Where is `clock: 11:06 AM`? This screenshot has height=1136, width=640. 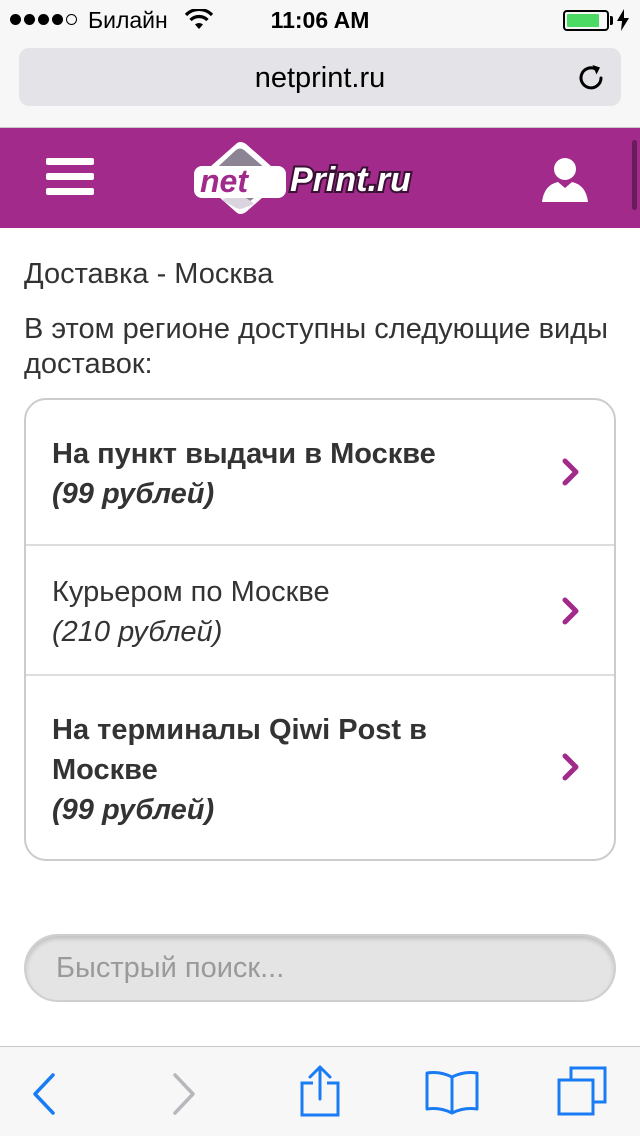 clock: 11:06 AM is located at coordinates (320, 20).